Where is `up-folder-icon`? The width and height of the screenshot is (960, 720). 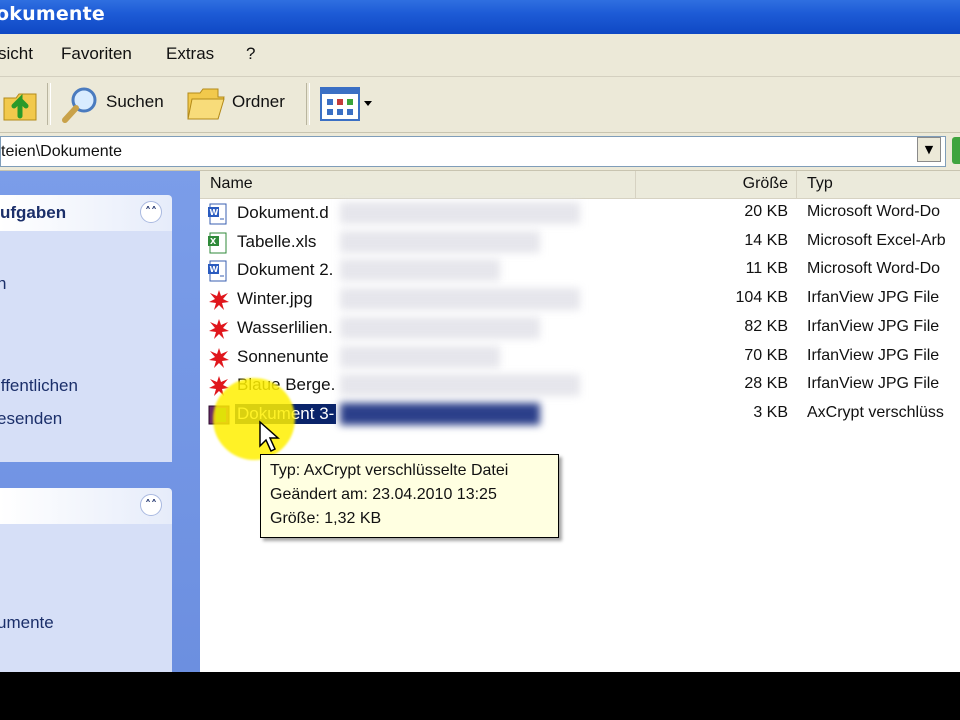 up-folder-icon is located at coordinates (20, 106).